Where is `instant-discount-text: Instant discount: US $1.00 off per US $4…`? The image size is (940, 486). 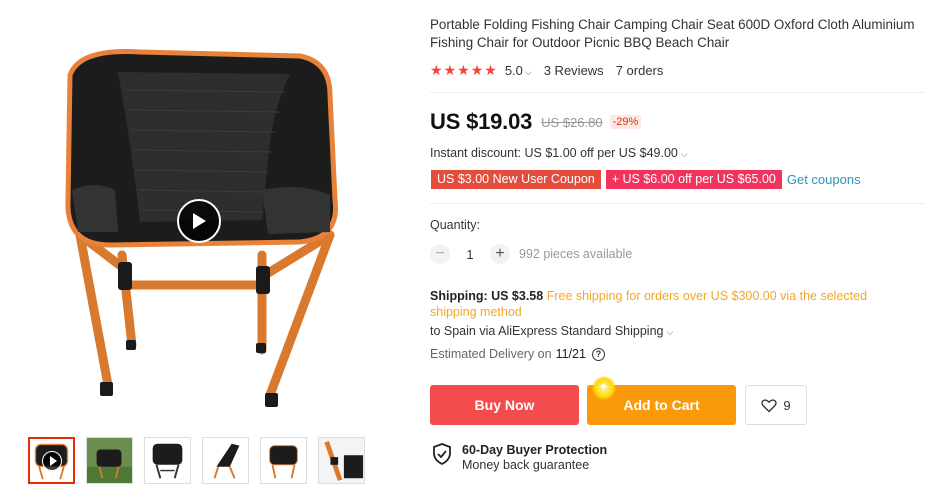 instant-discount-text: Instant discount: US $1.00 off per US $4… is located at coordinates (554, 153).